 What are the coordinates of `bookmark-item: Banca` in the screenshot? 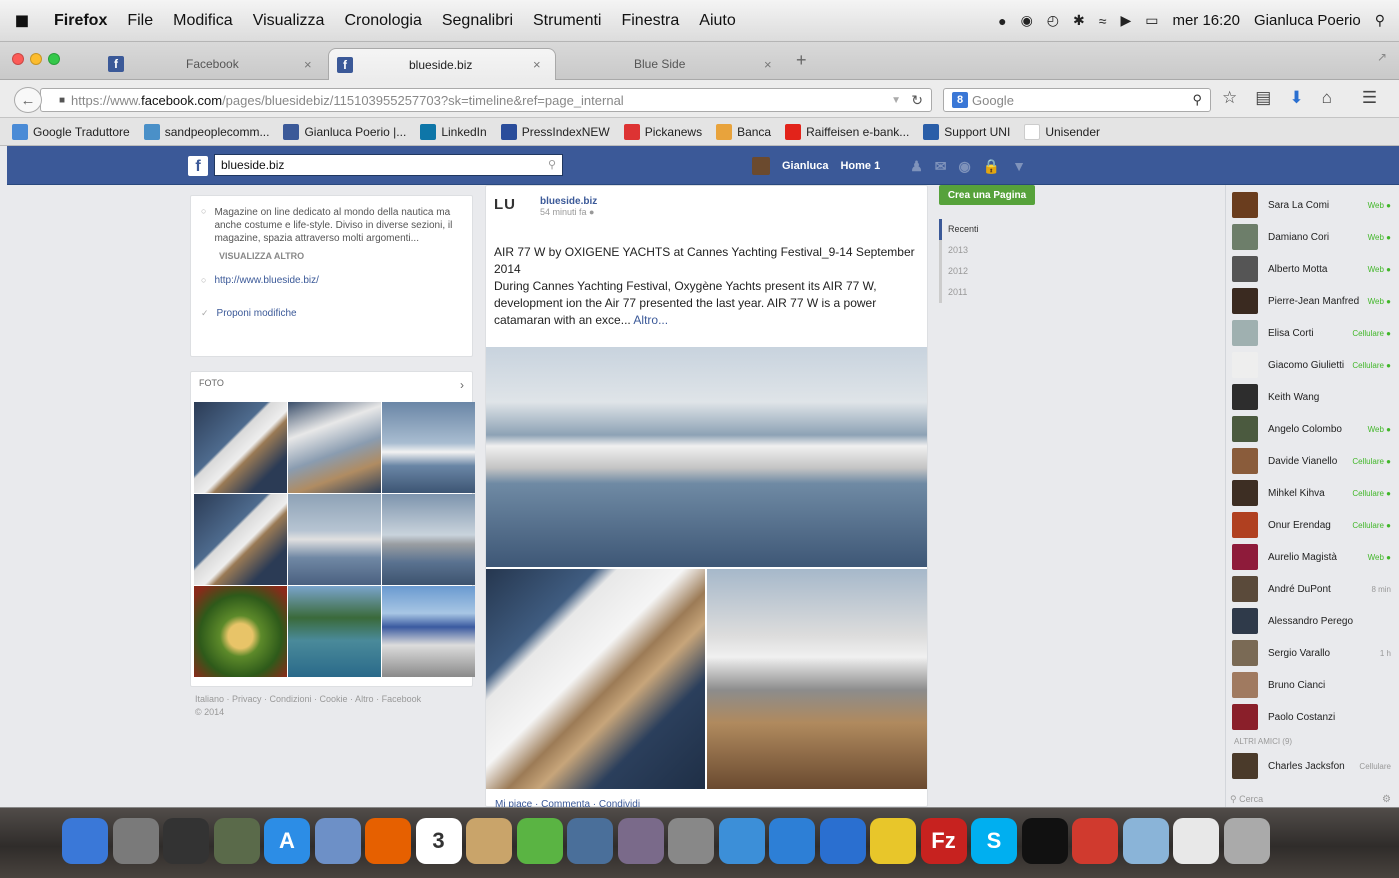 It's located at (743, 131).